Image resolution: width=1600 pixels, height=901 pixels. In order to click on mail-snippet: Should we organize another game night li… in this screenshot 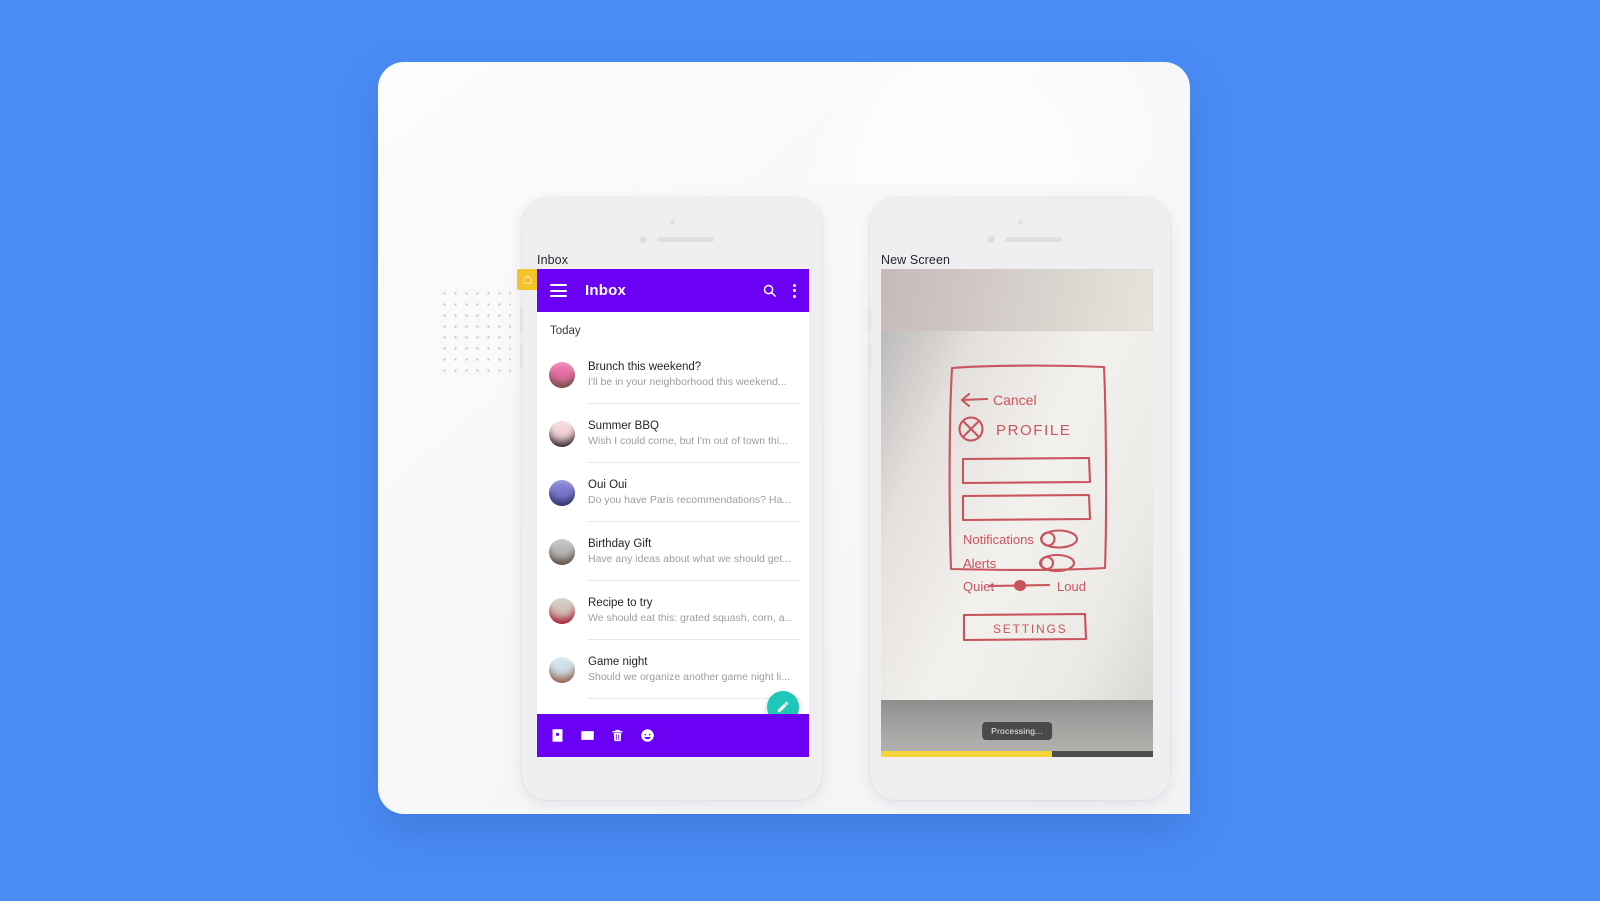, I will do `click(689, 676)`.